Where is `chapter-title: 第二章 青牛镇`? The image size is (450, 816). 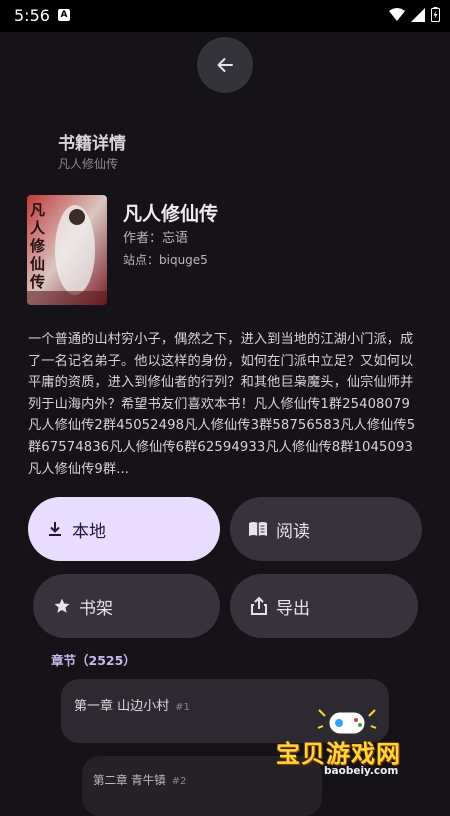 chapter-title: 第二章 青牛镇 is located at coordinates (129, 780).